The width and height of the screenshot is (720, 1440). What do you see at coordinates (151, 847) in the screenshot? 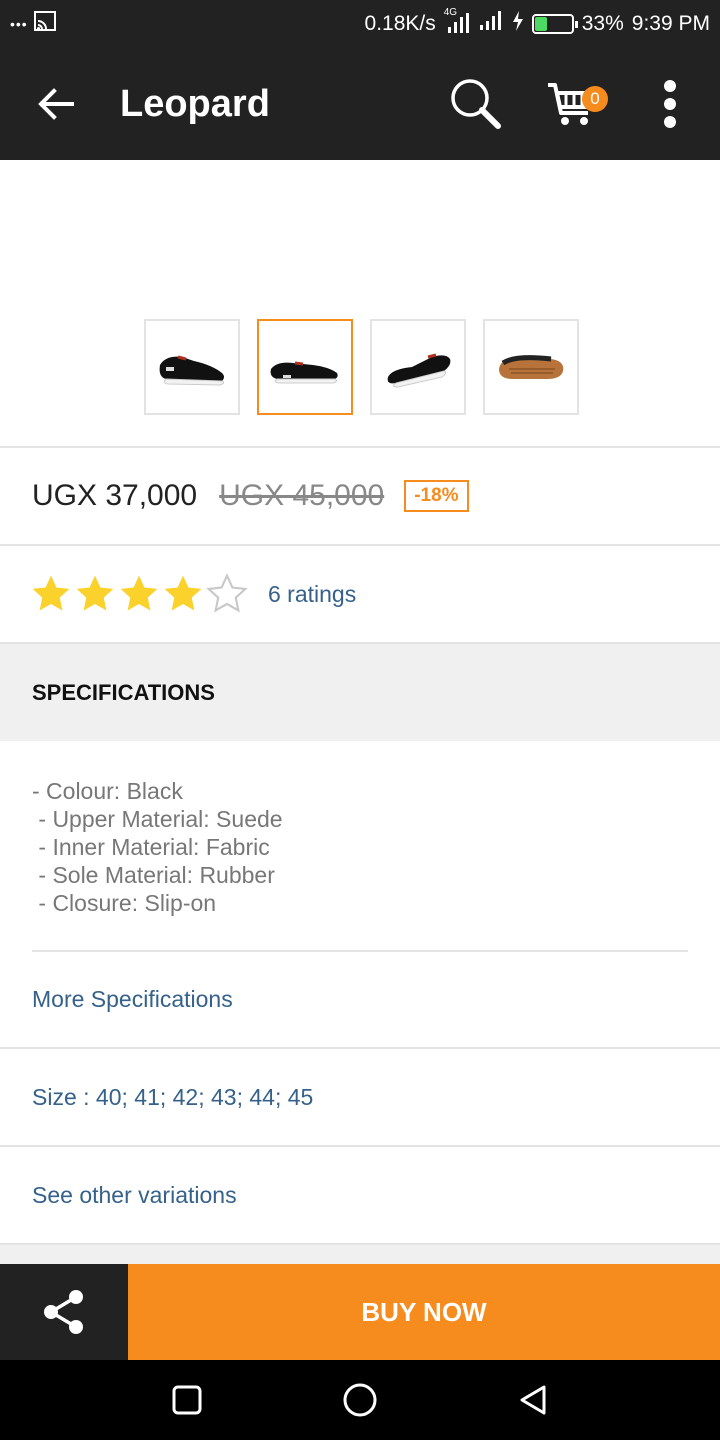
I see `spec-line: - Inner Material: Fabric` at bounding box center [151, 847].